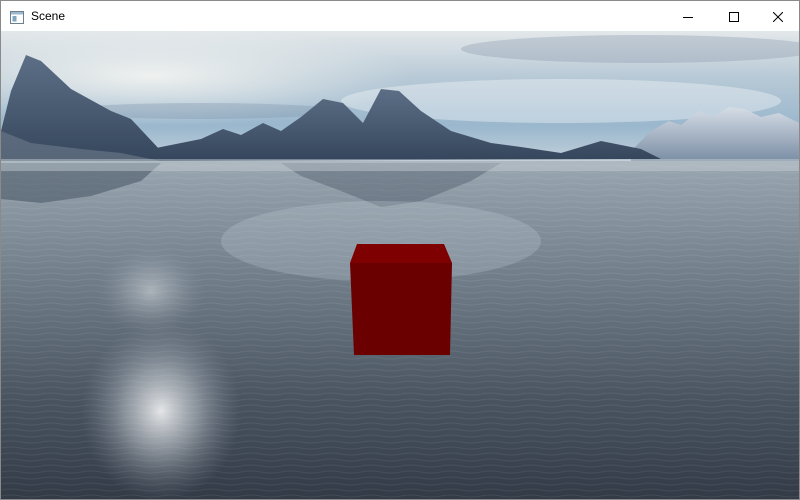  I want to click on sun-glint, so click(161, 410).